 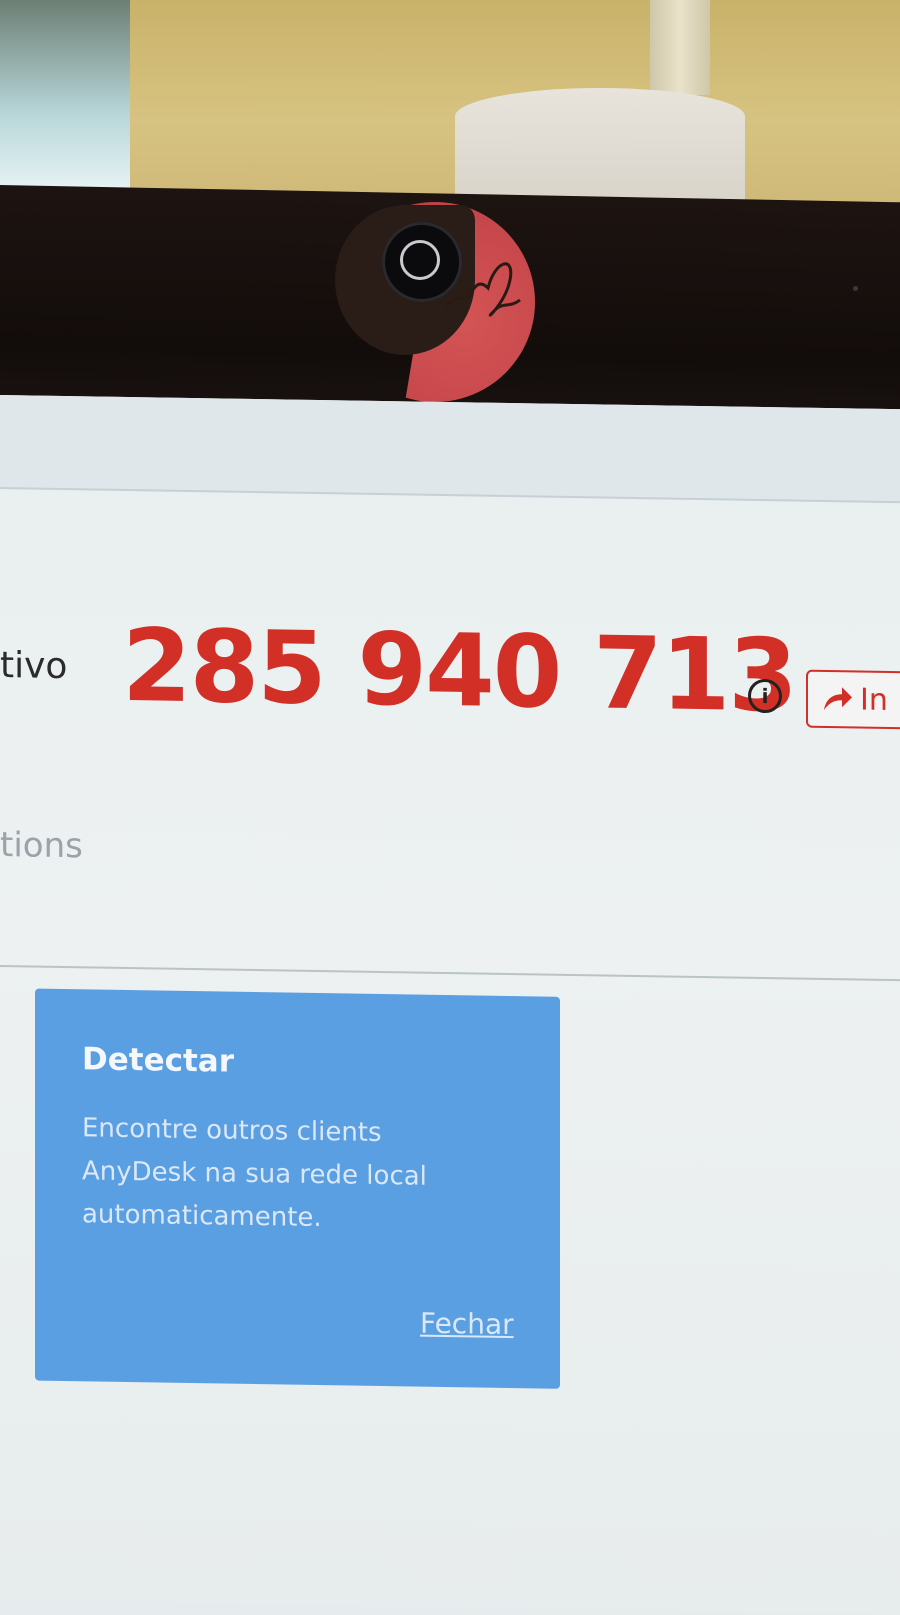 What do you see at coordinates (65, 95) in the screenshot?
I see `window-light` at bounding box center [65, 95].